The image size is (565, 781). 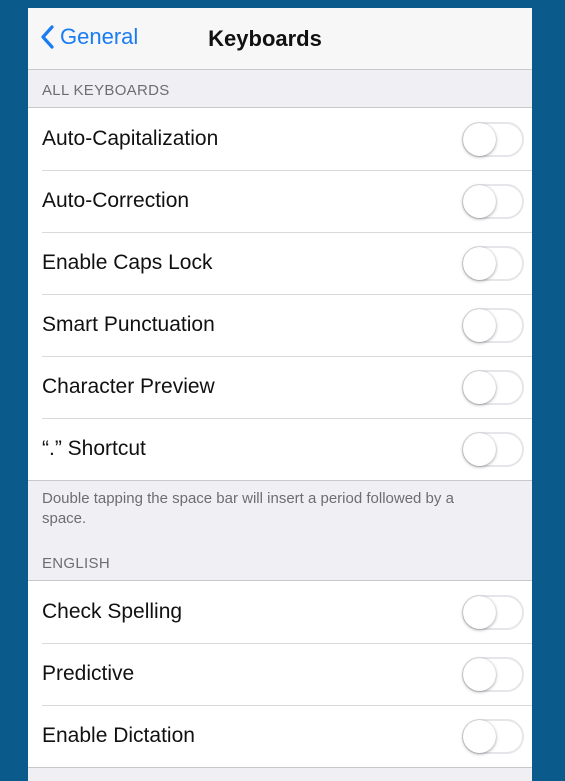 What do you see at coordinates (94, 448) in the screenshot?
I see `setting-label: “.” Shortcut` at bounding box center [94, 448].